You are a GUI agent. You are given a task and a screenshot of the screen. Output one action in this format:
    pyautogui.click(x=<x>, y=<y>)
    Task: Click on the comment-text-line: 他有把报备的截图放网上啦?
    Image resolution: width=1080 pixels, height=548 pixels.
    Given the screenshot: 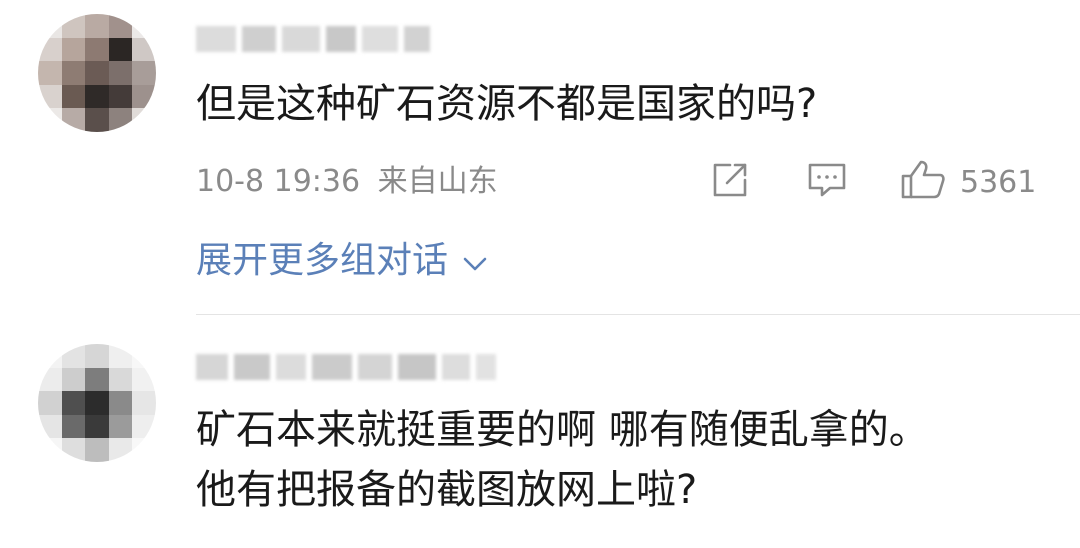 What is the action you would take?
    pyautogui.click(x=447, y=490)
    